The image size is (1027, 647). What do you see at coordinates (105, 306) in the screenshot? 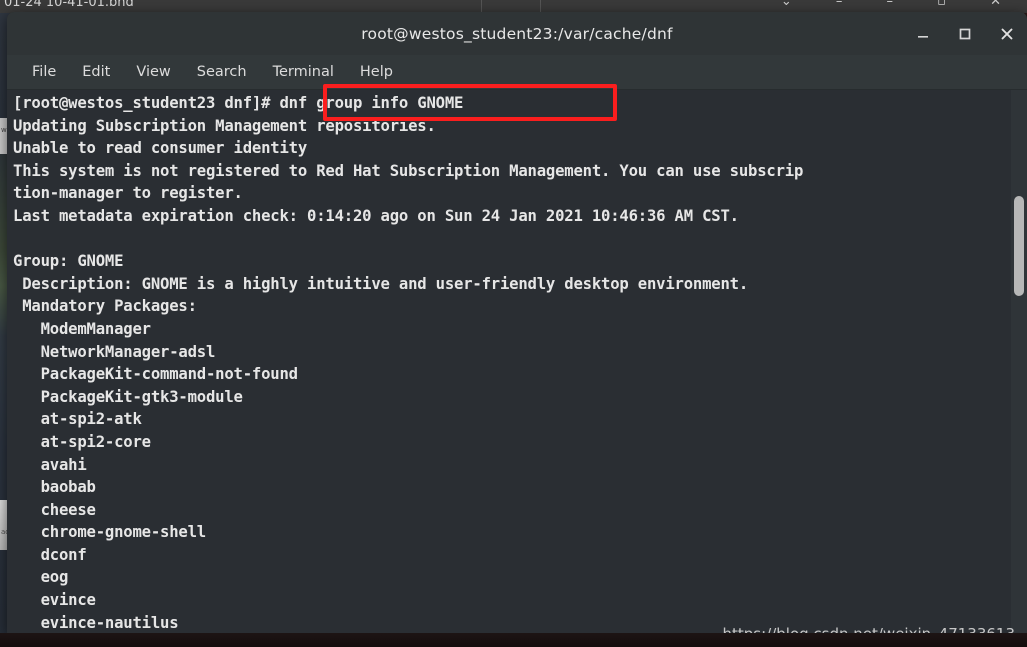
I see `terminal-line: Mandatory Packages:` at bounding box center [105, 306].